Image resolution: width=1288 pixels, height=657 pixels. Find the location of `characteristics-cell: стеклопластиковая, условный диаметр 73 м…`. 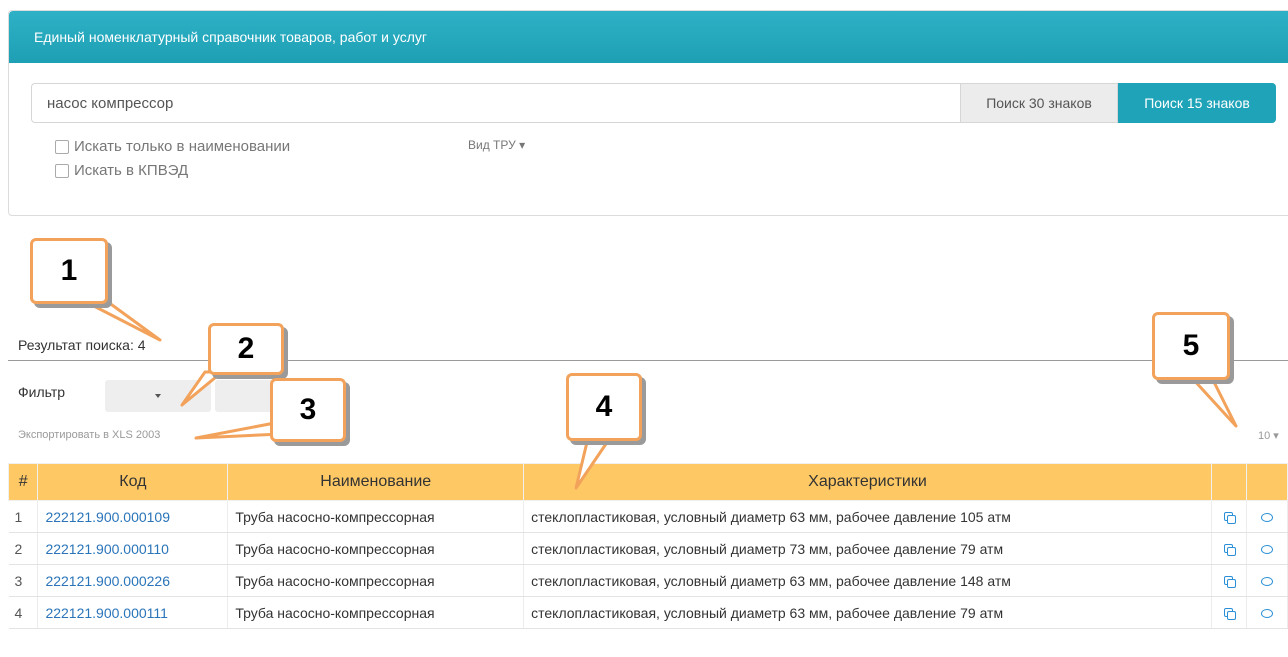

characteristics-cell: стеклопластиковая, условный диаметр 73 м… is located at coordinates (867, 548).